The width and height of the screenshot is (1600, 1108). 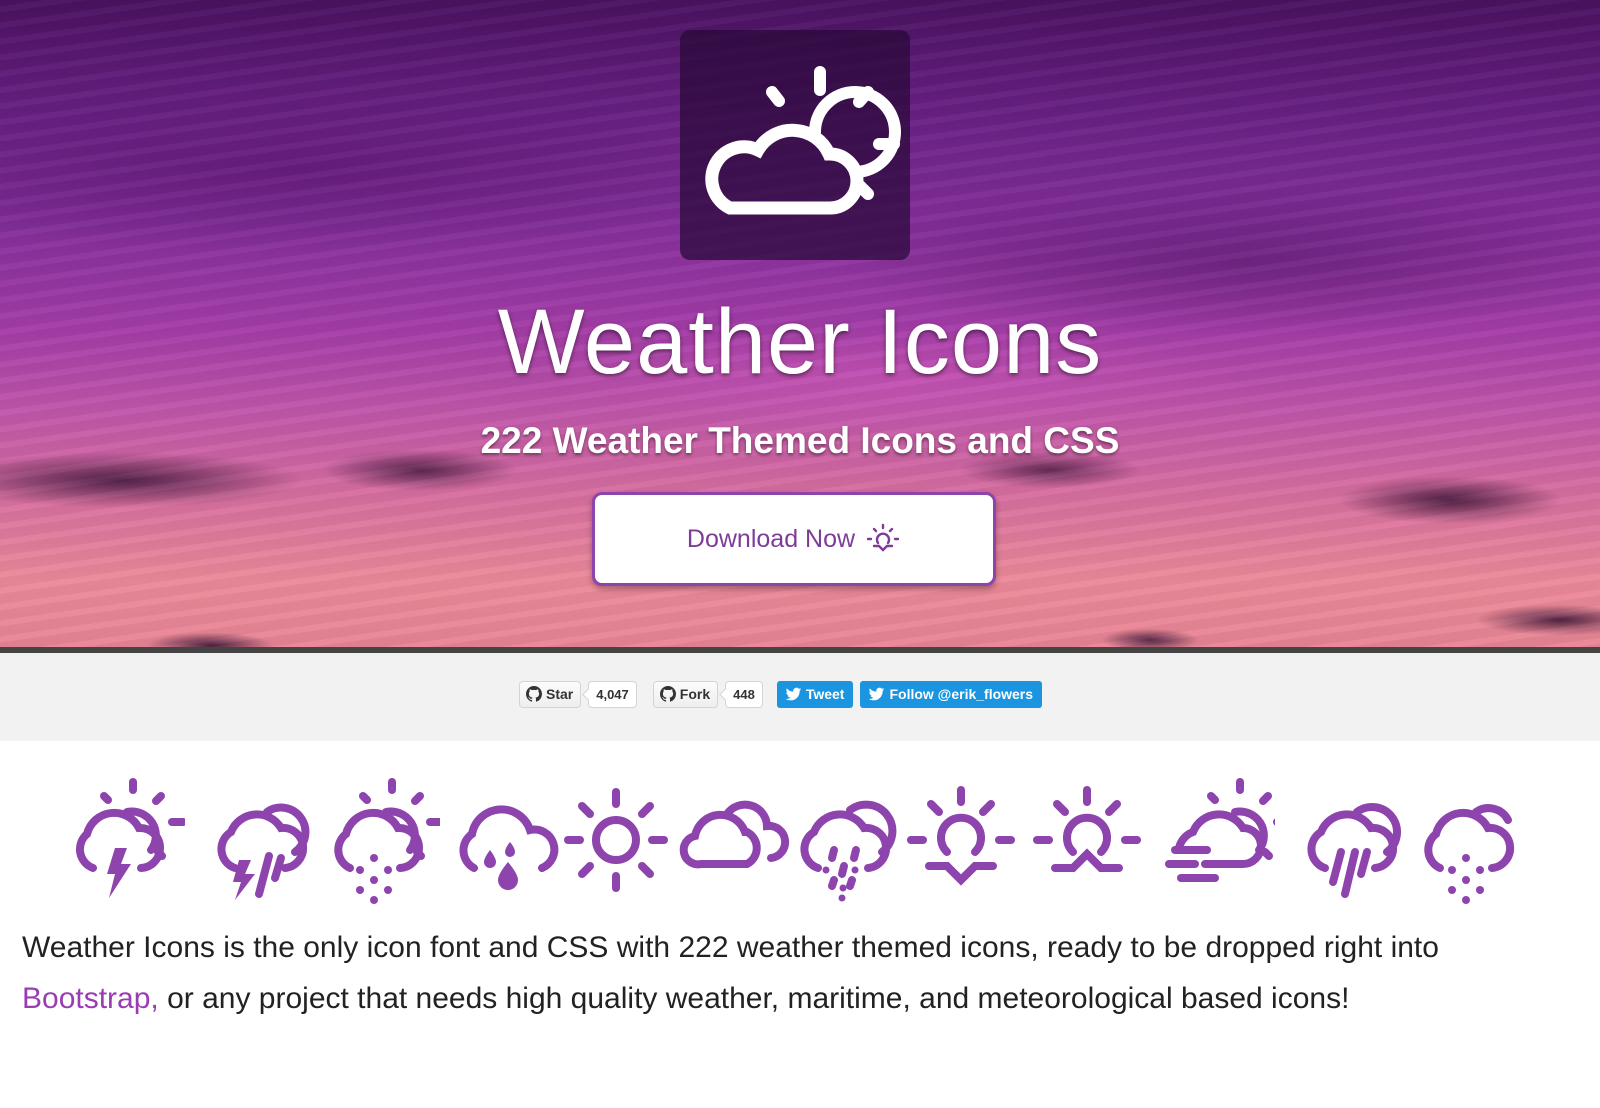 What do you see at coordinates (825, 694) in the screenshot?
I see `tweet-label: Tweet` at bounding box center [825, 694].